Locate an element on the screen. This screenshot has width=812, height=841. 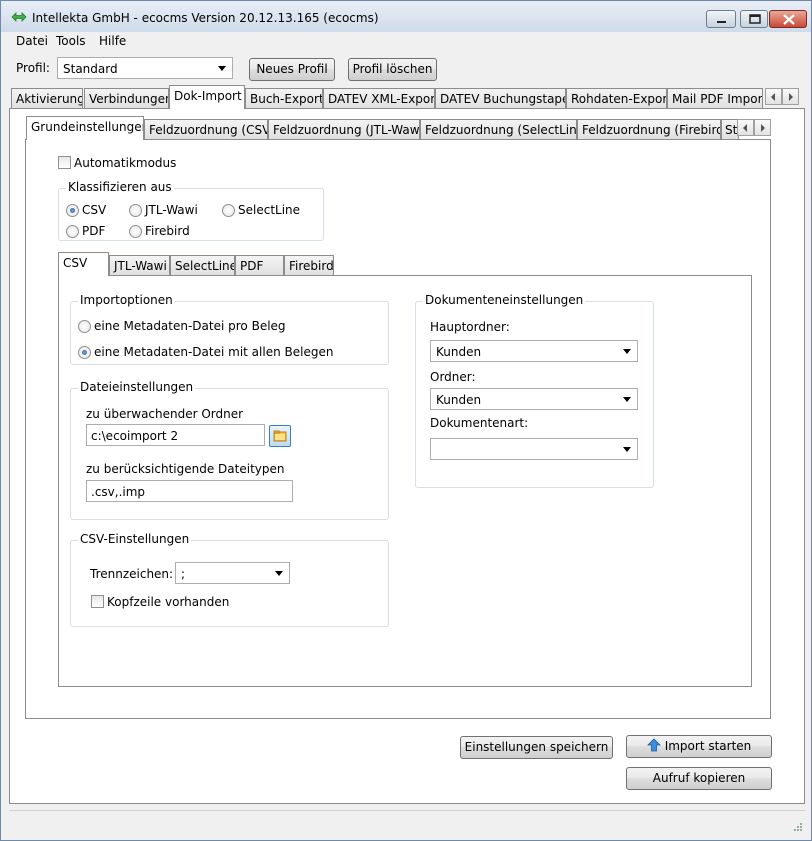
dokumenteneinstellungen-title: Dokumenteneinstellungen is located at coordinates (504, 300).